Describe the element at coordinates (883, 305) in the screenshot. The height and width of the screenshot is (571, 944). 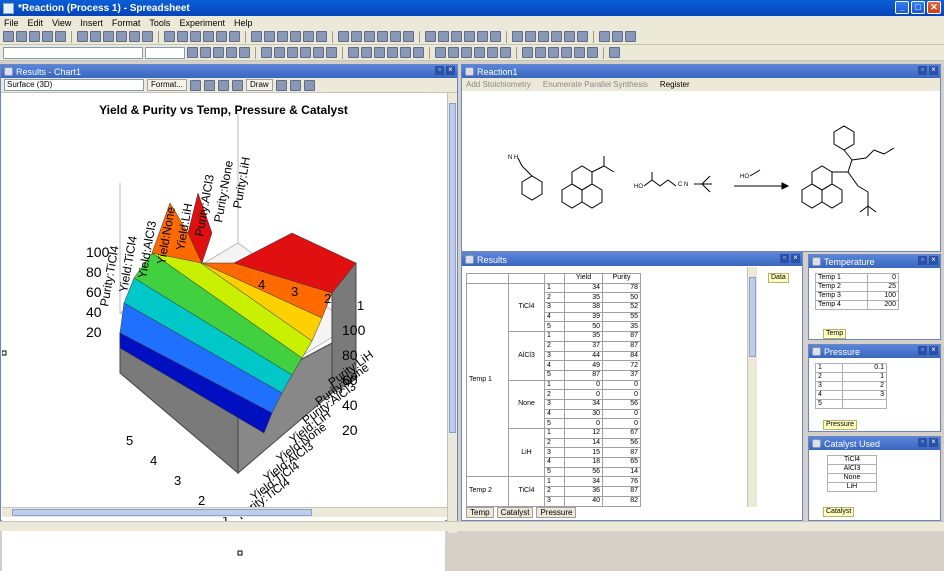
I see `temperature-cell: 200` at that location.